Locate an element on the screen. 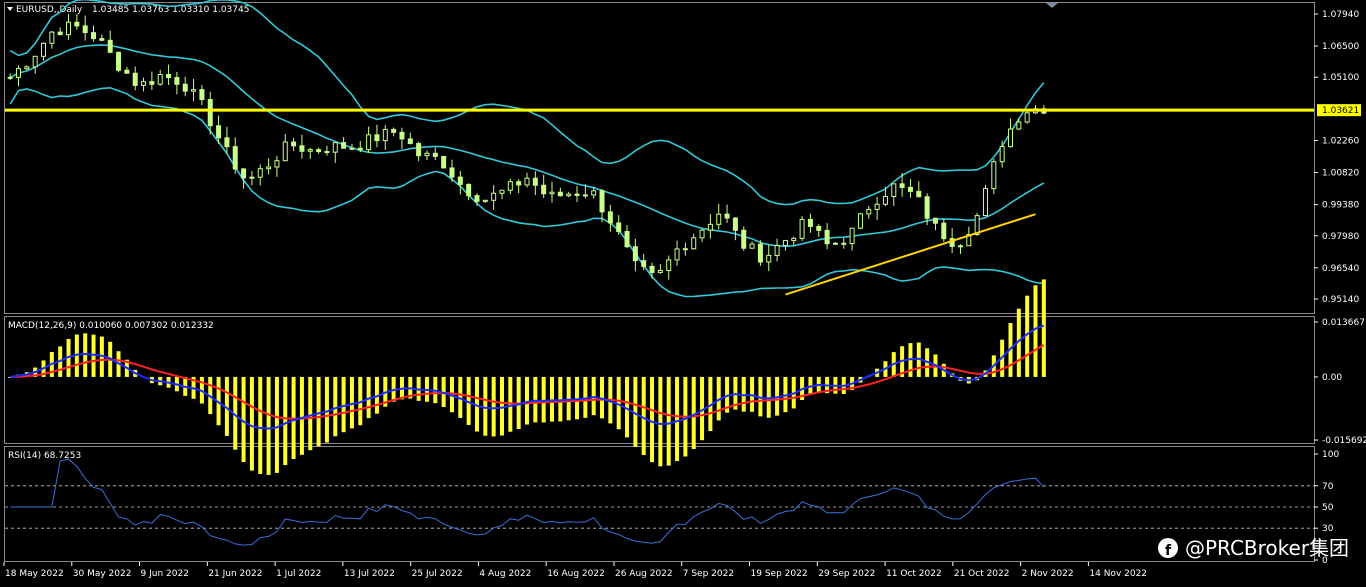 This screenshot has width=1366, height=587. time-tick-label: 11 Oct 2022 is located at coordinates (914, 574).